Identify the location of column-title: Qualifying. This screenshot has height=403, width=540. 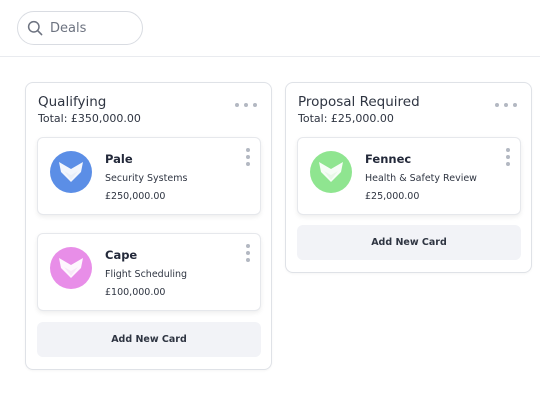
(72, 102).